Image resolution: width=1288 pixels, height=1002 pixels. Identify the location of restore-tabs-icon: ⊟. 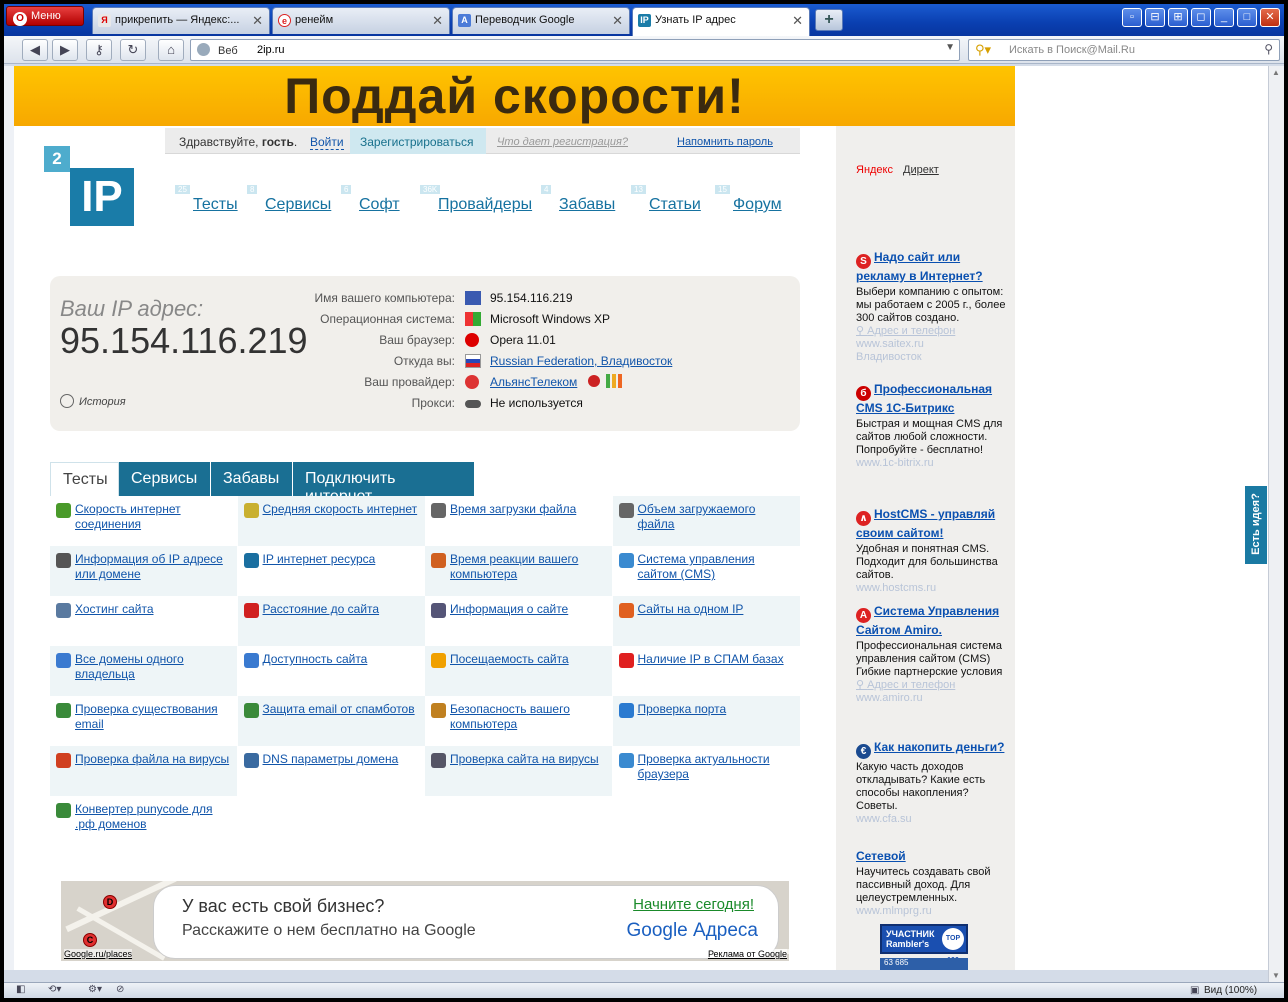
(1155, 17).